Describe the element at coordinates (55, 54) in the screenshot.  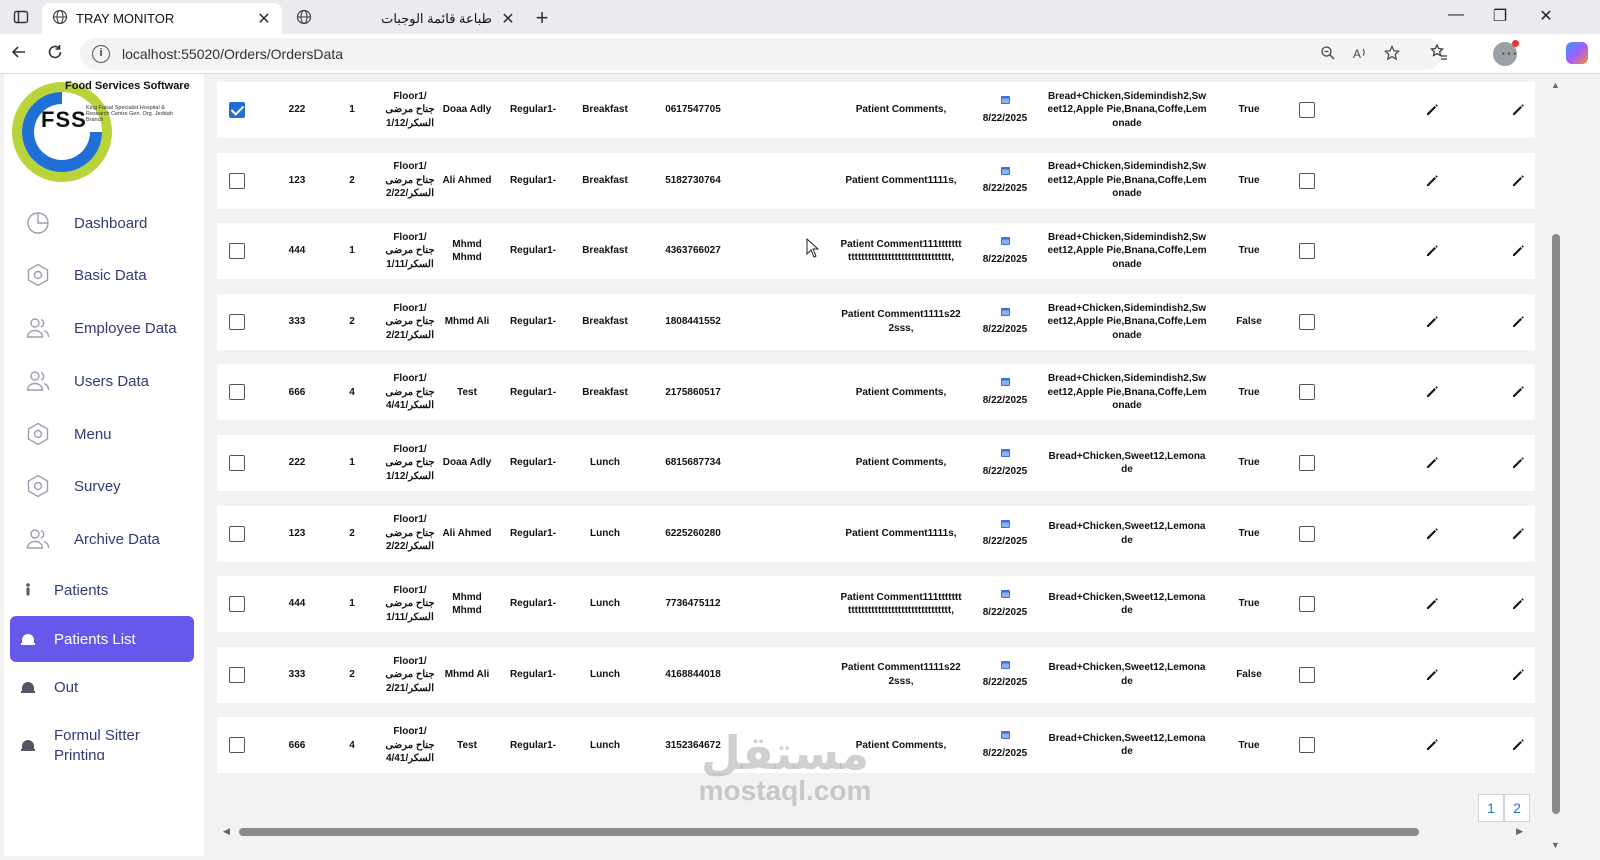
I see `refresh-icon` at that location.